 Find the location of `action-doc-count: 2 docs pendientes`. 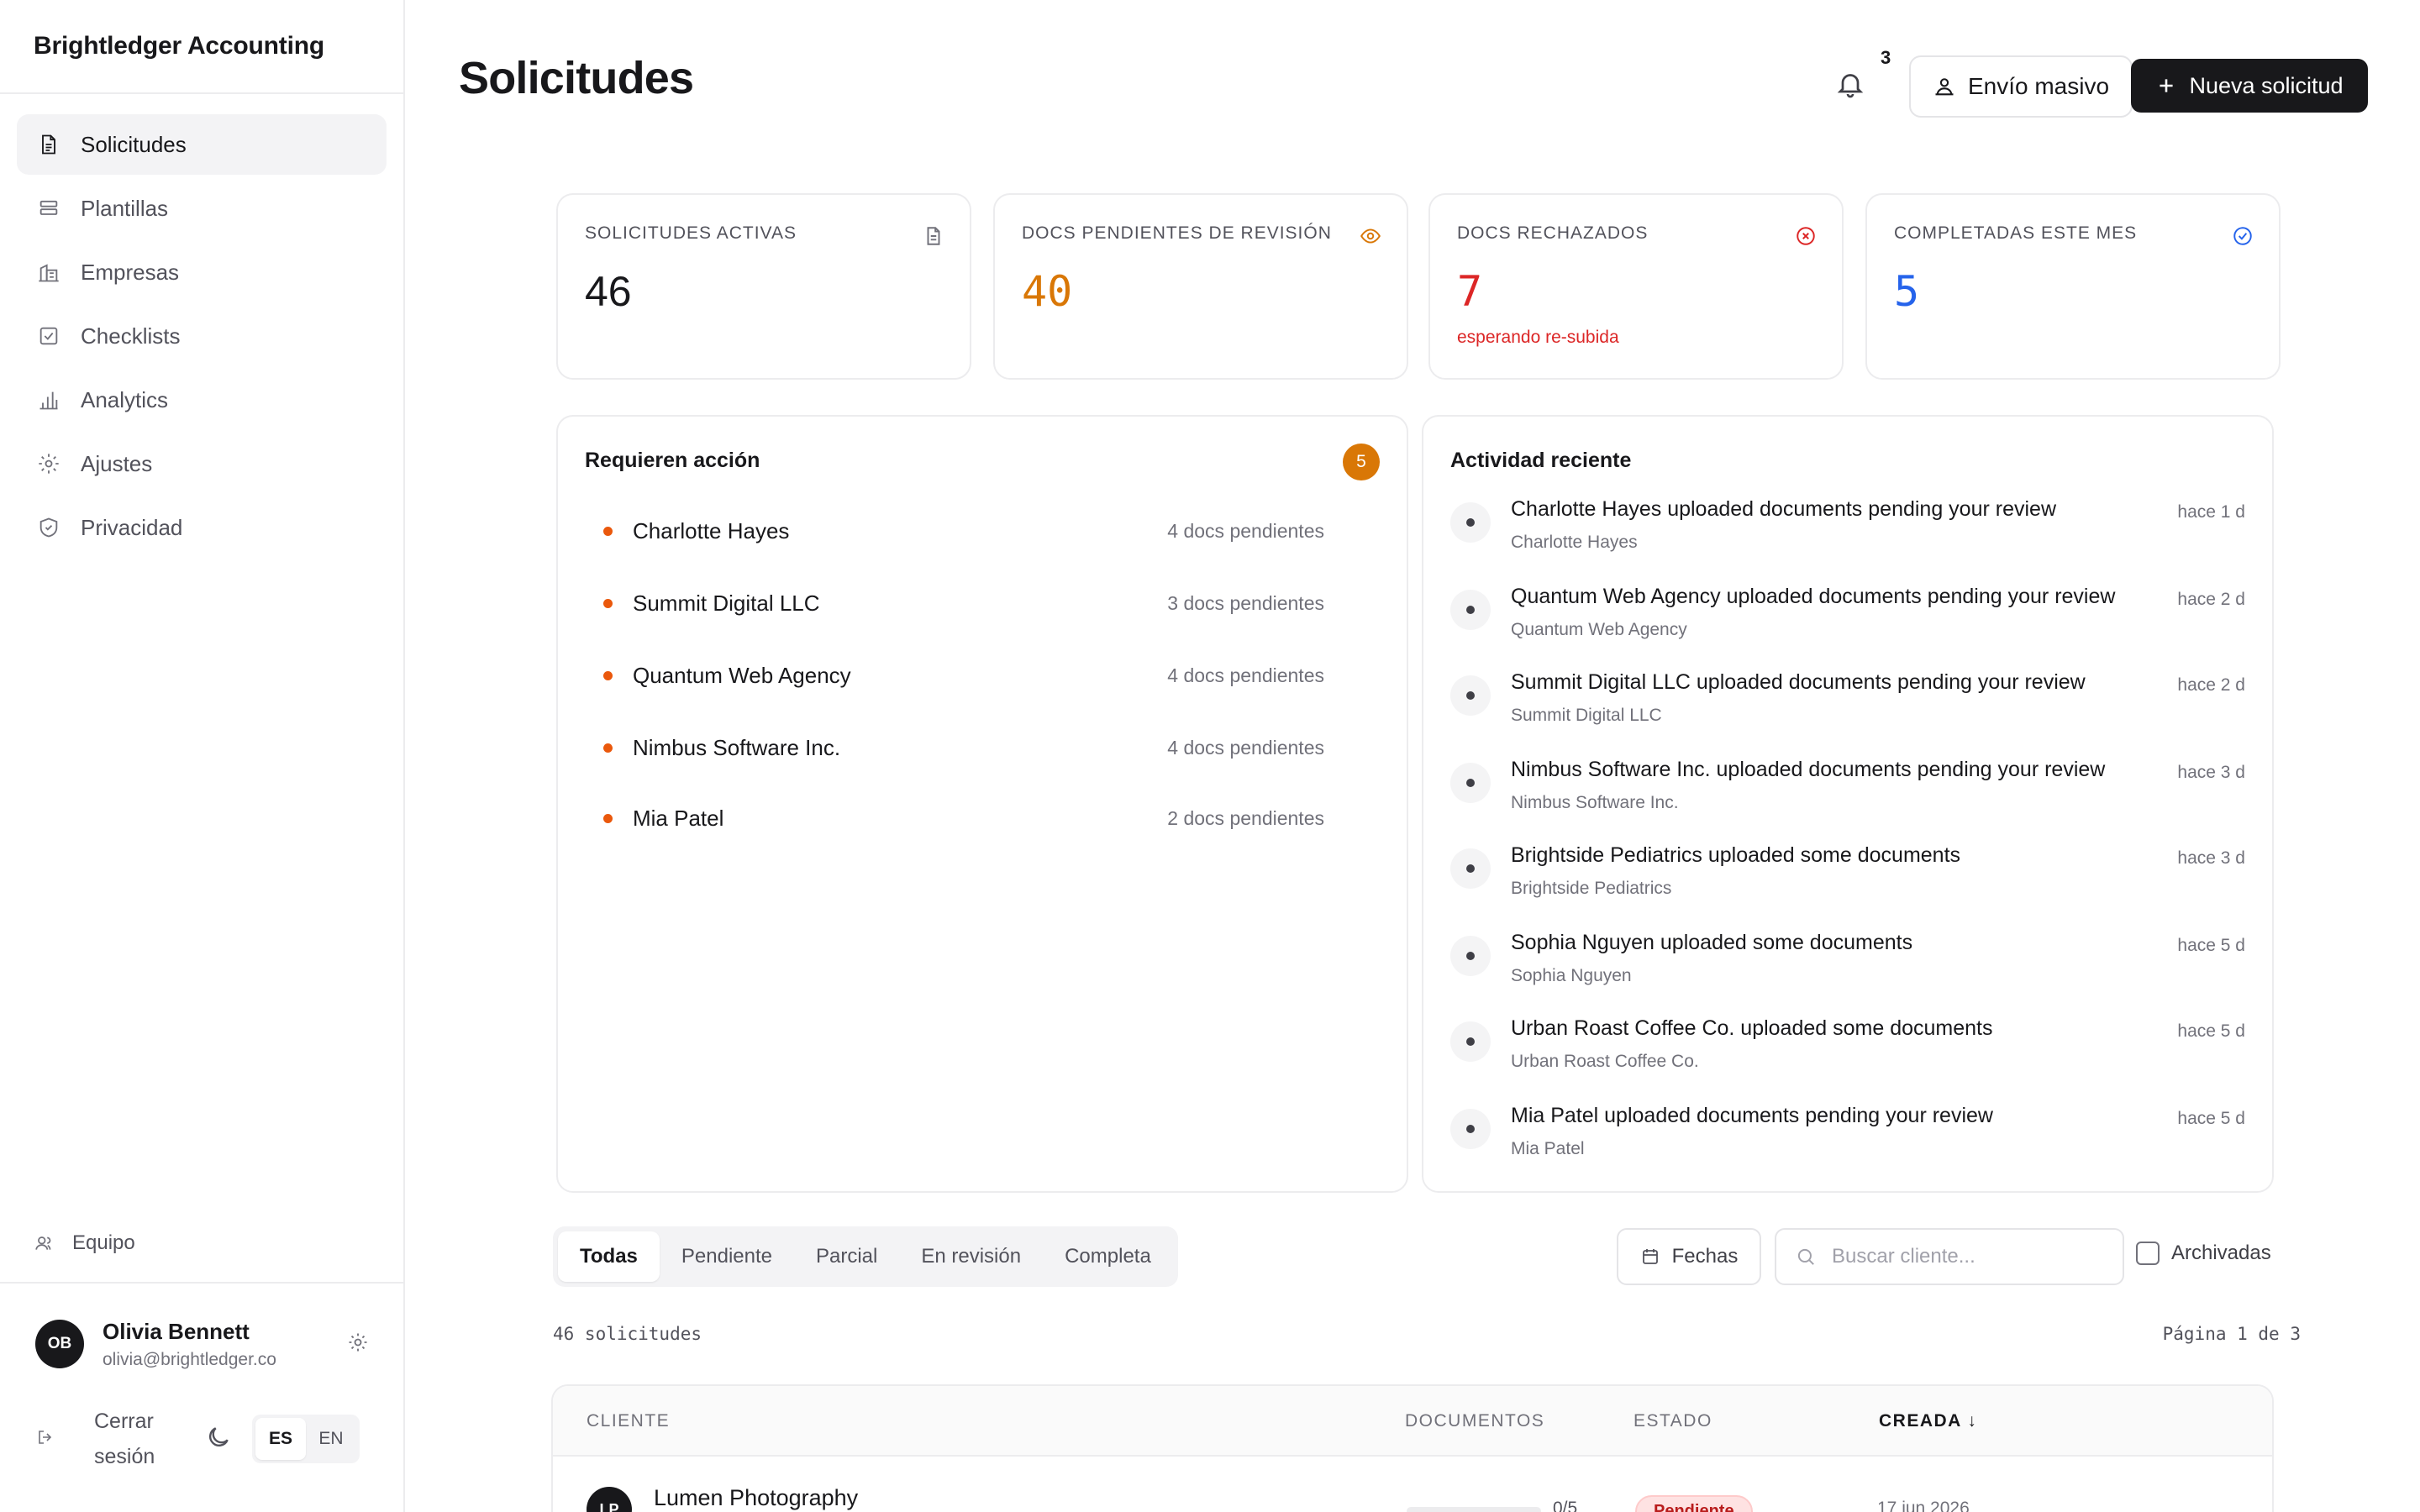

action-doc-count: 2 docs pendientes is located at coordinates (1245, 817).